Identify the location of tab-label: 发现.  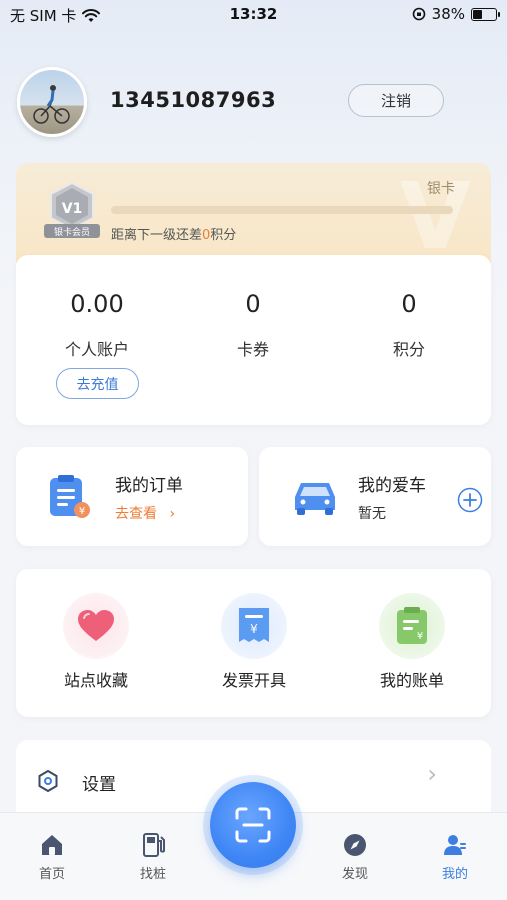
(354, 874).